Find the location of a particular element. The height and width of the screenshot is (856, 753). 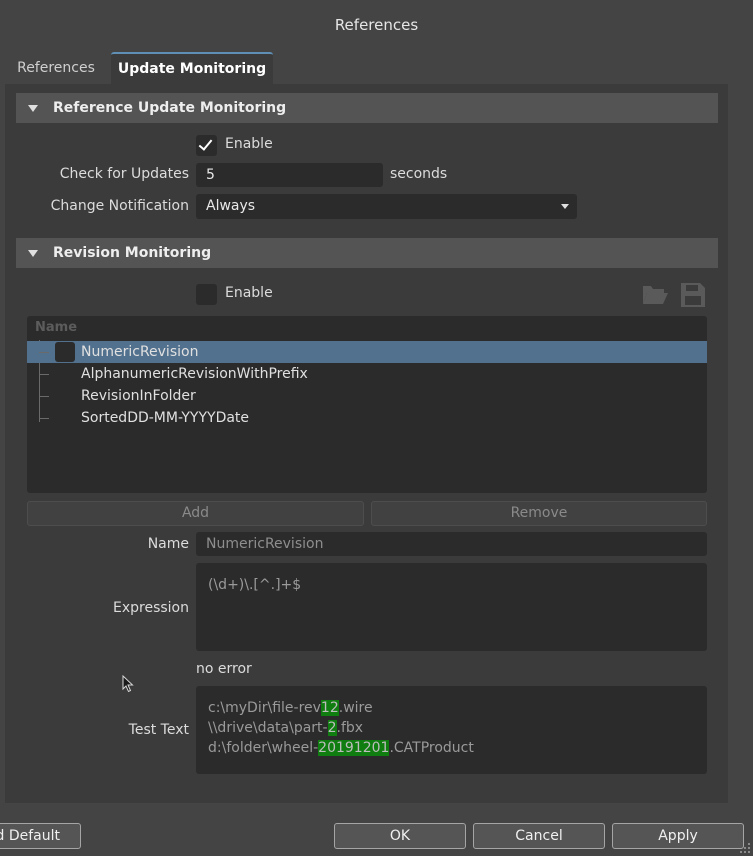

window-title: References is located at coordinates (376, 25).